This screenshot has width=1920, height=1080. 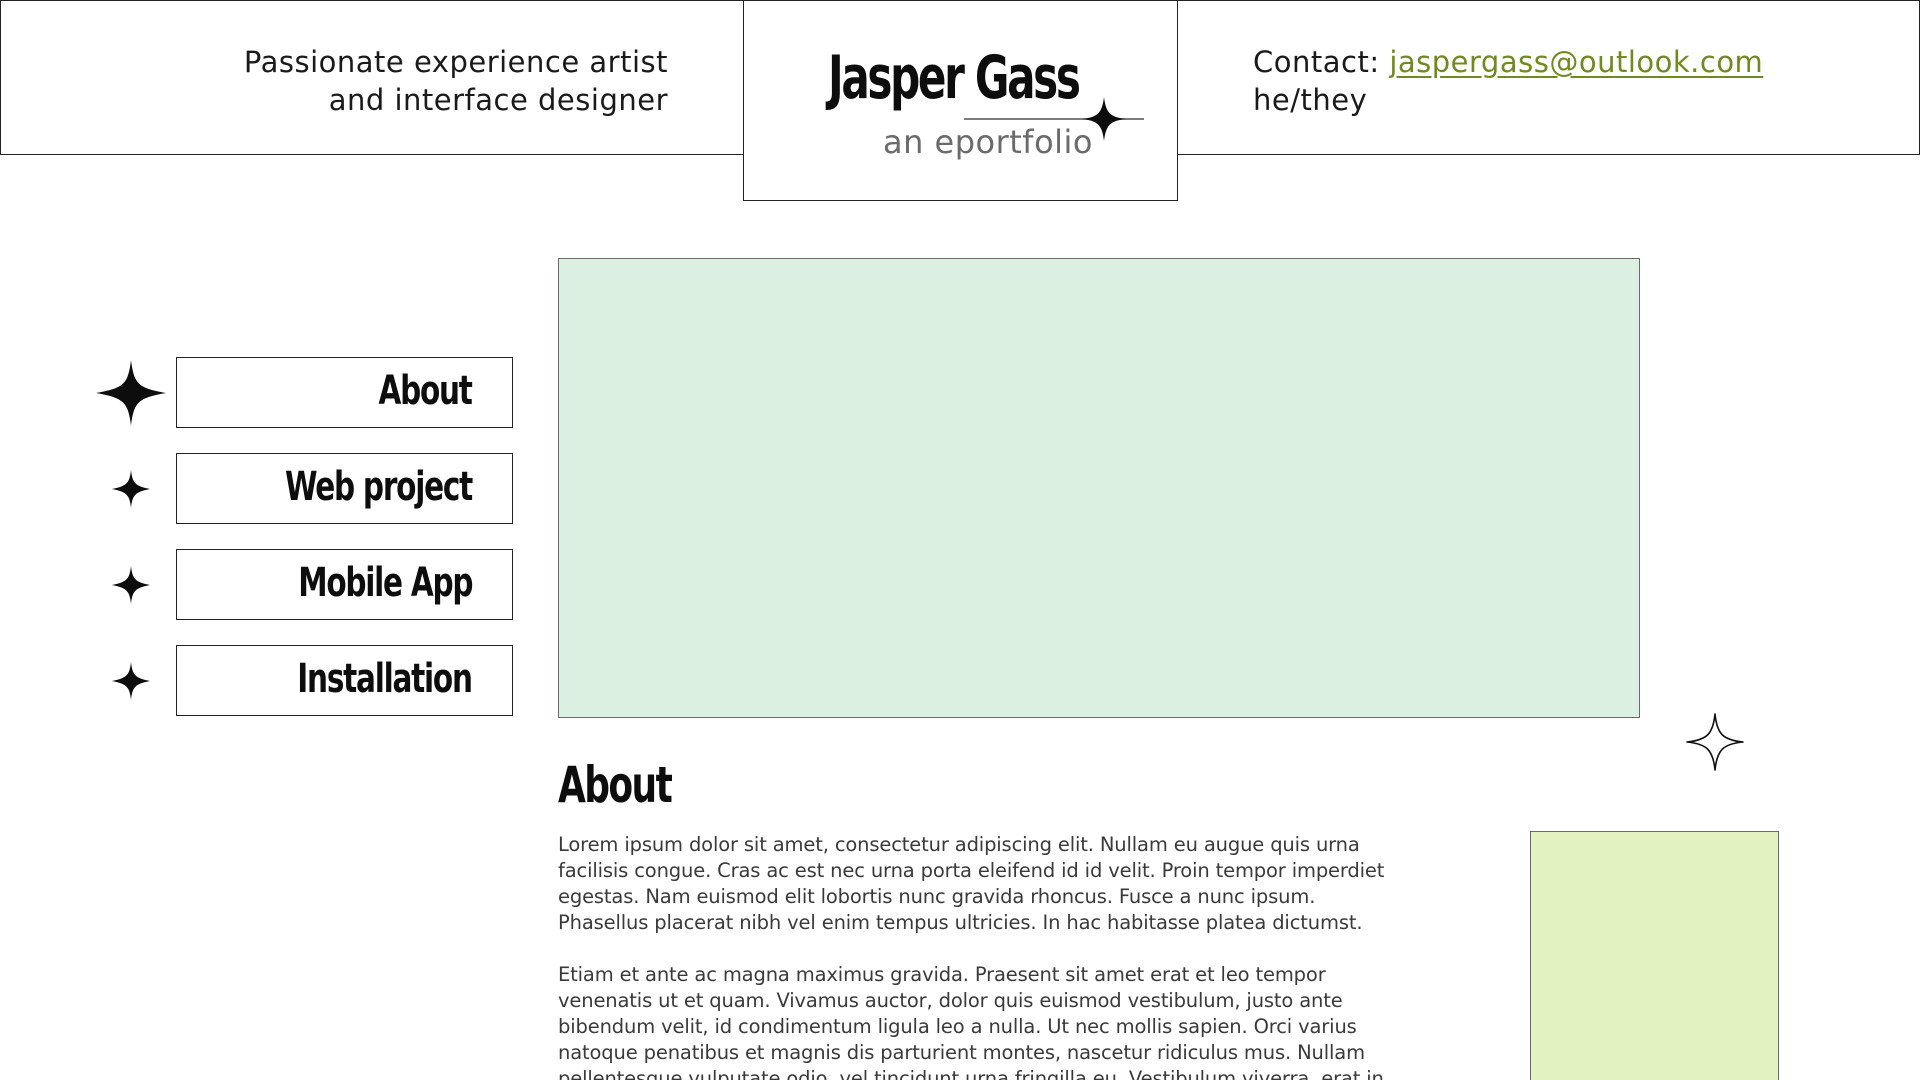 What do you see at coordinates (131, 489) in the screenshot?
I see `sparkle-icon-nav-web` at bounding box center [131, 489].